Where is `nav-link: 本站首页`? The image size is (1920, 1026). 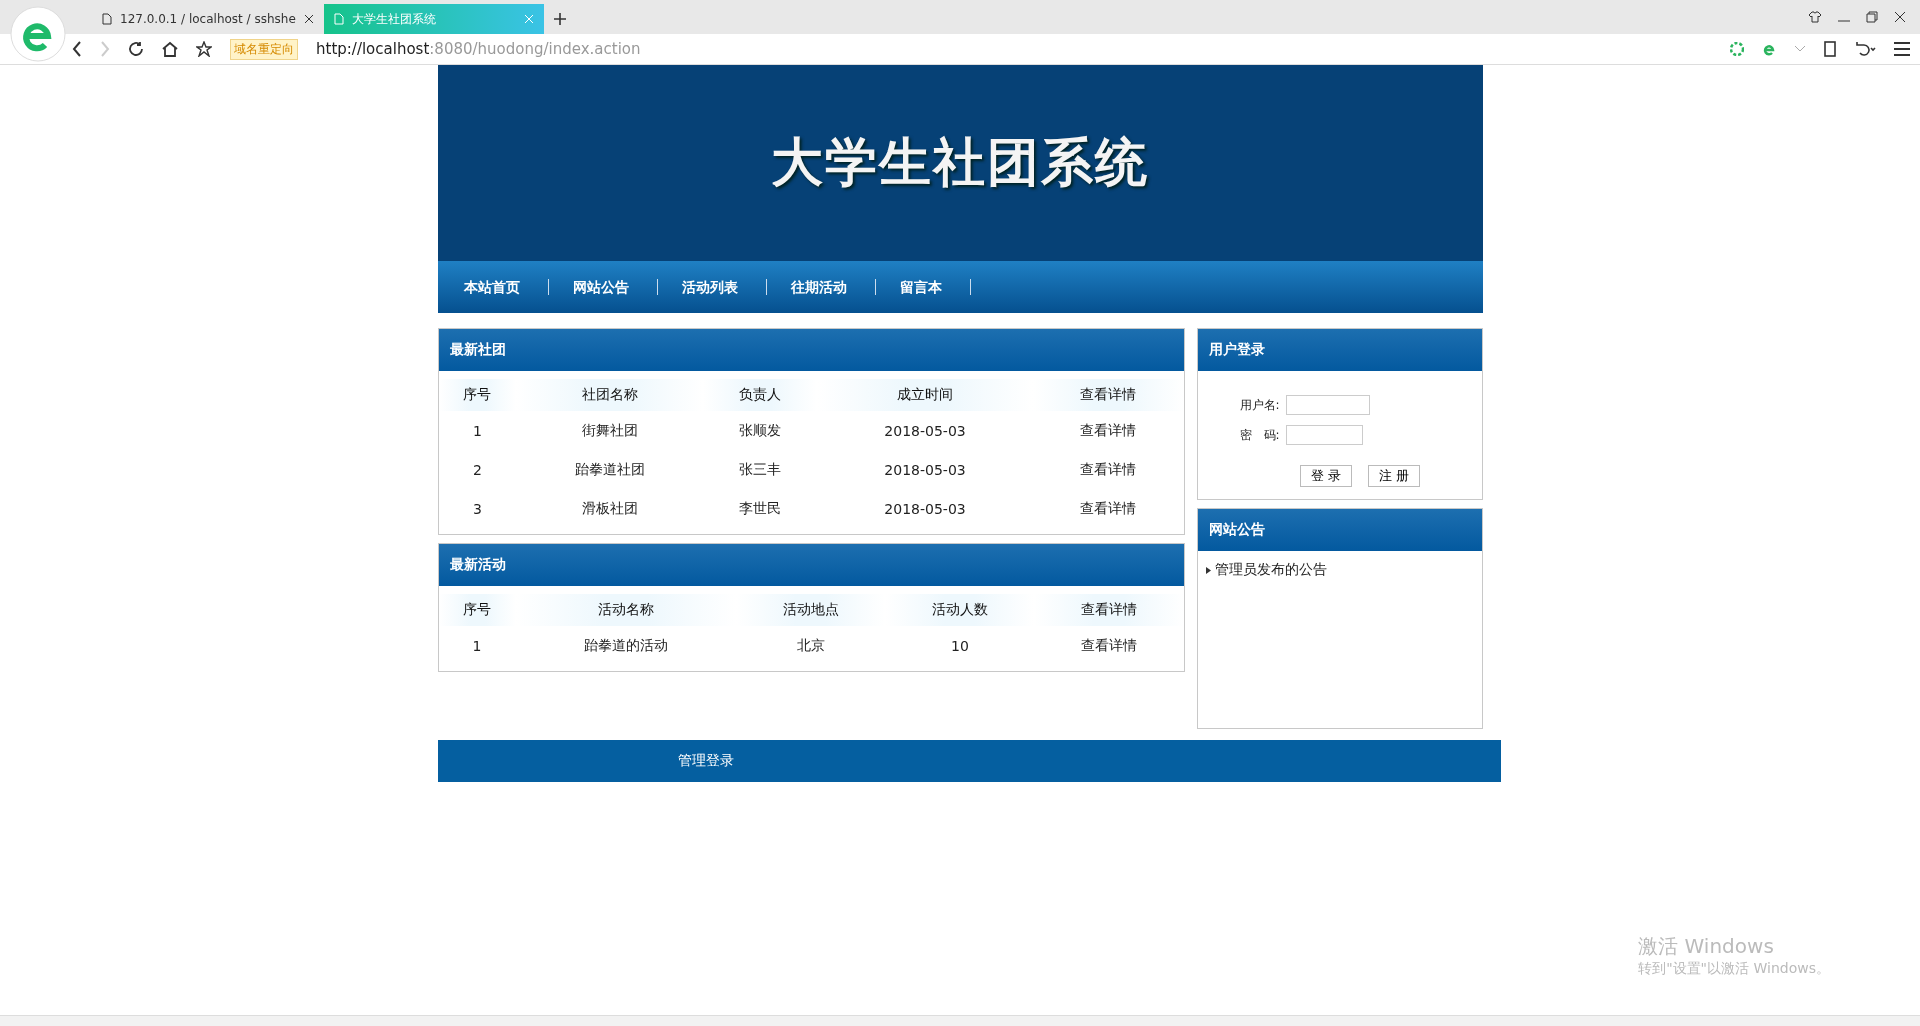 nav-link: 本站首页 is located at coordinates (500, 287).